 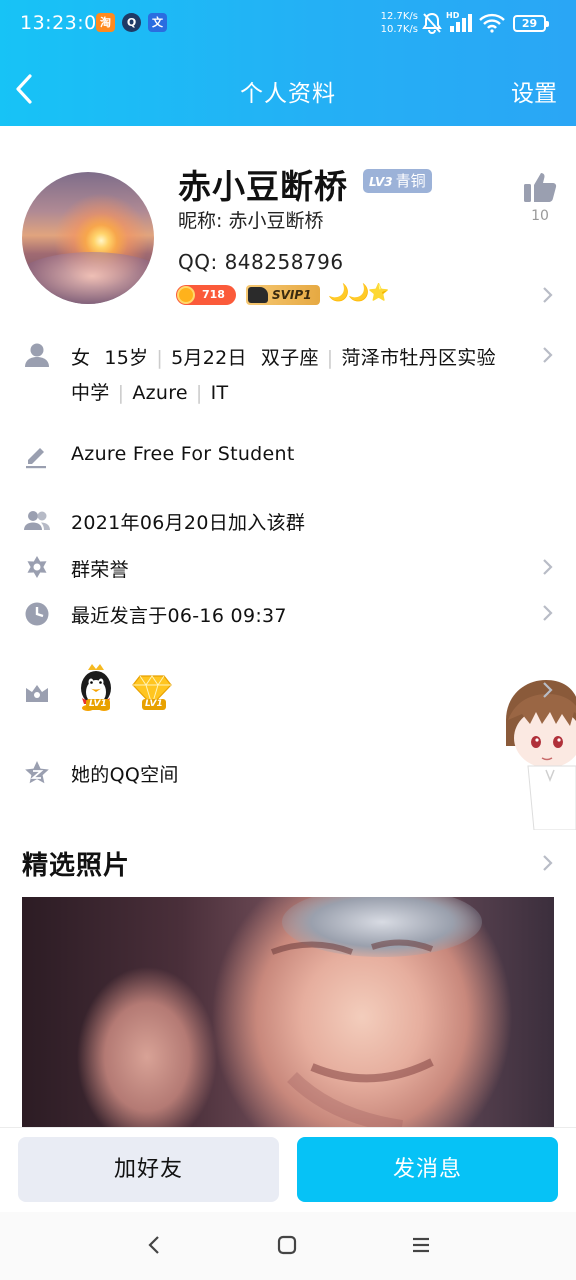 I want to click on clock-icon, so click(x=37, y=614).